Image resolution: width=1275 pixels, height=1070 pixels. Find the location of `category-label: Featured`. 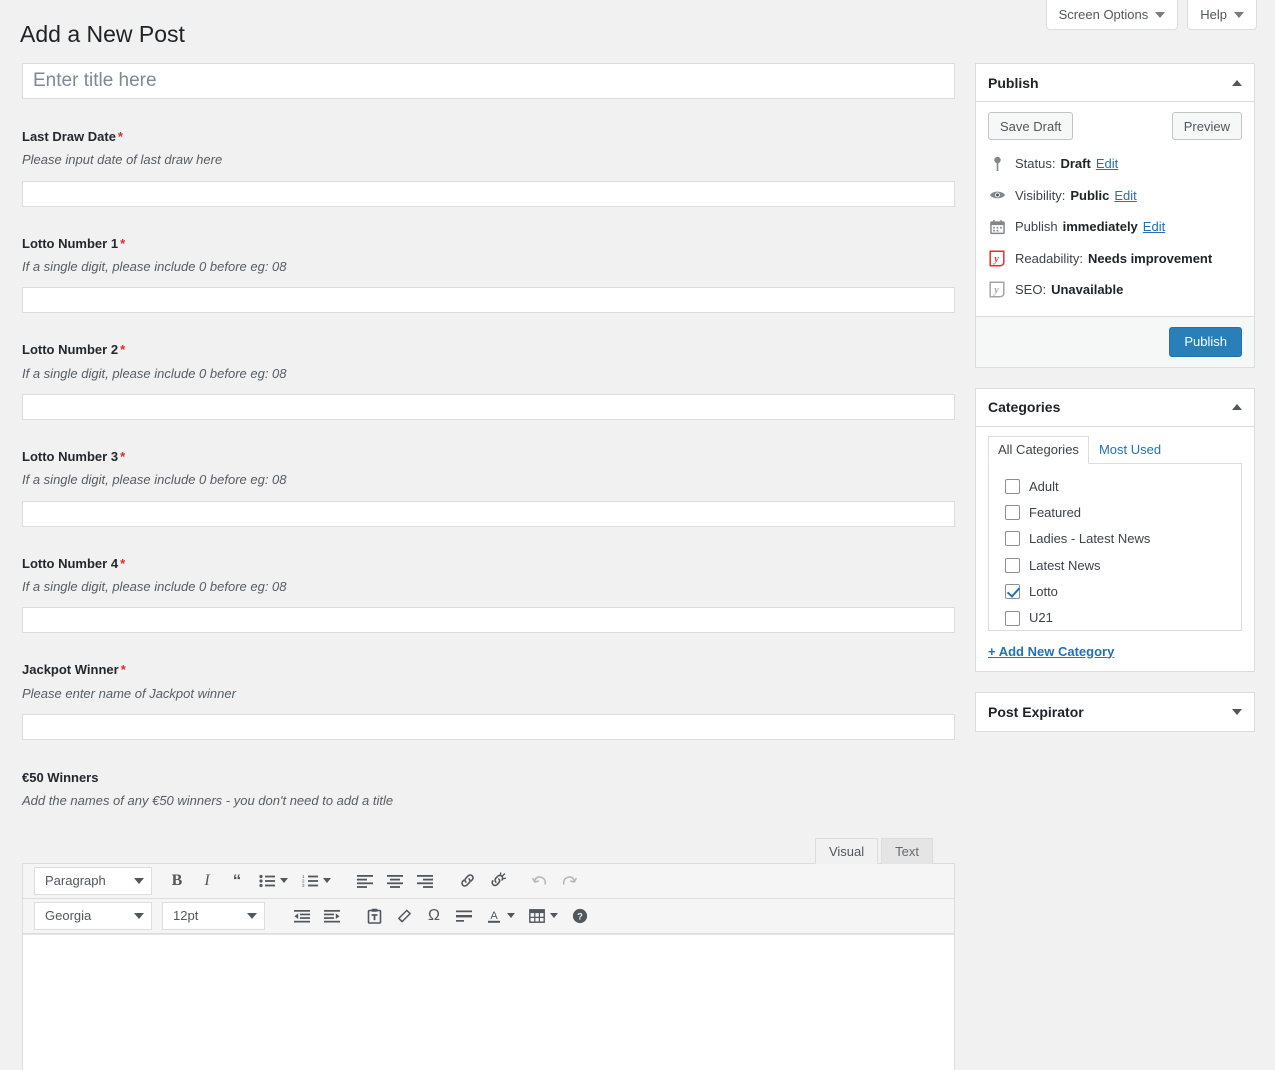

category-label: Featured is located at coordinates (1055, 512).